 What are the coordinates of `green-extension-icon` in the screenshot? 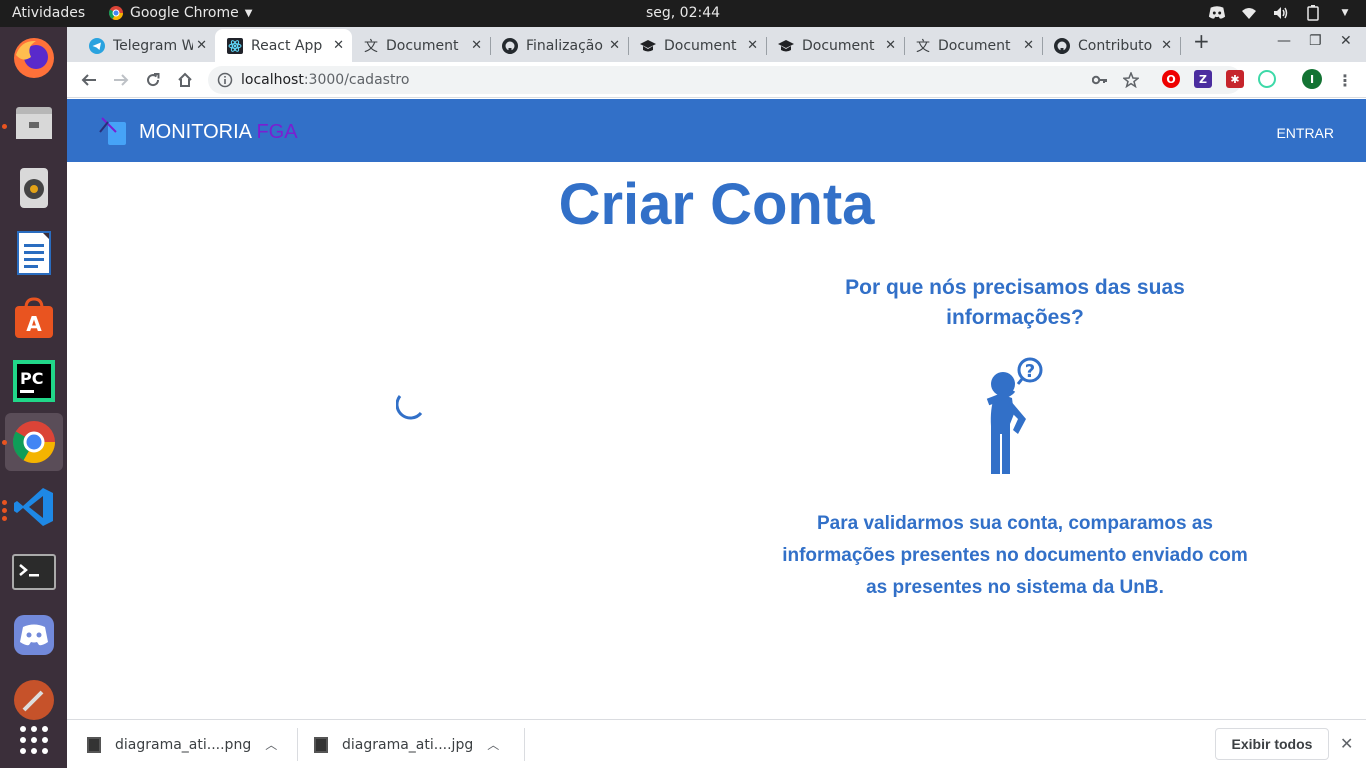 It's located at (1267, 79).